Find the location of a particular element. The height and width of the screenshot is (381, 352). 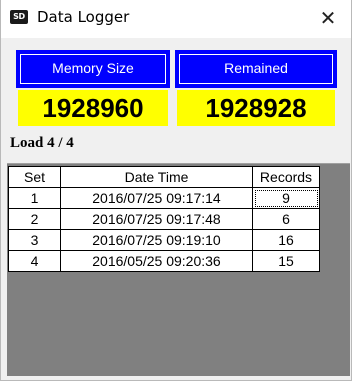

date-time-cell: 2016/07/25 09:19:10 is located at coordinates (156, 240).